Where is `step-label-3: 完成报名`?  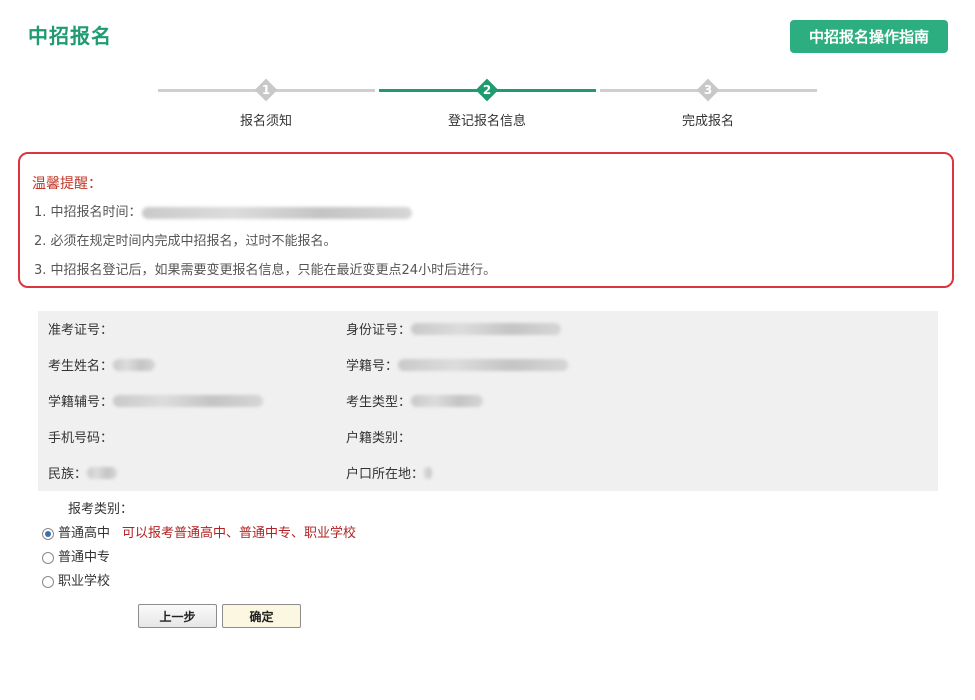 step-label-3: 完成报名 is located at coordinates (707, 121).